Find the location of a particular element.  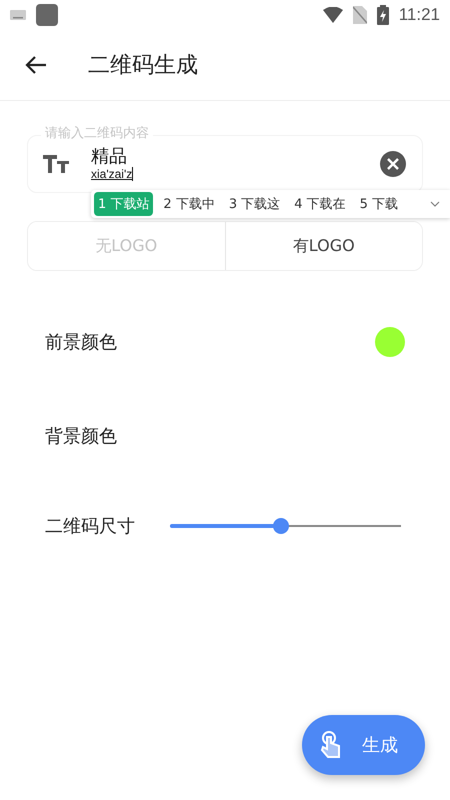

candidate: 2 下载中 is located at coordinates (189, 204).